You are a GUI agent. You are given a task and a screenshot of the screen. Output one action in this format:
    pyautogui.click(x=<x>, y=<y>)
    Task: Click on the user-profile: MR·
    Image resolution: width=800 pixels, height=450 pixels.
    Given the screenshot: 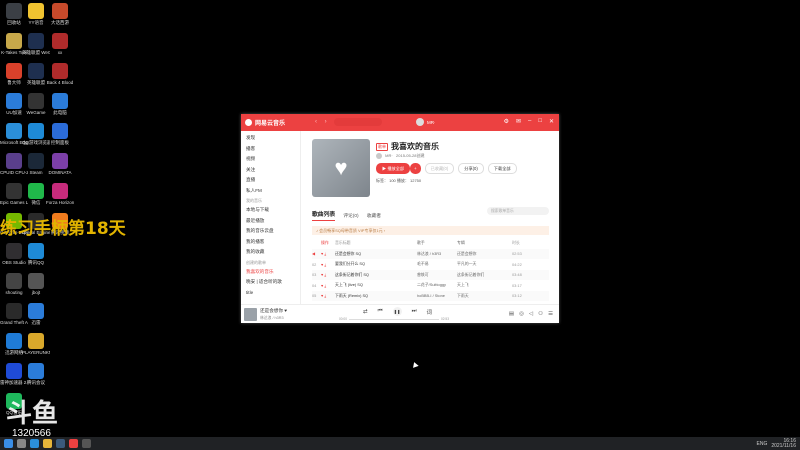 What is the action you would take?
    pyautogui.click(x=426, y=122)
    